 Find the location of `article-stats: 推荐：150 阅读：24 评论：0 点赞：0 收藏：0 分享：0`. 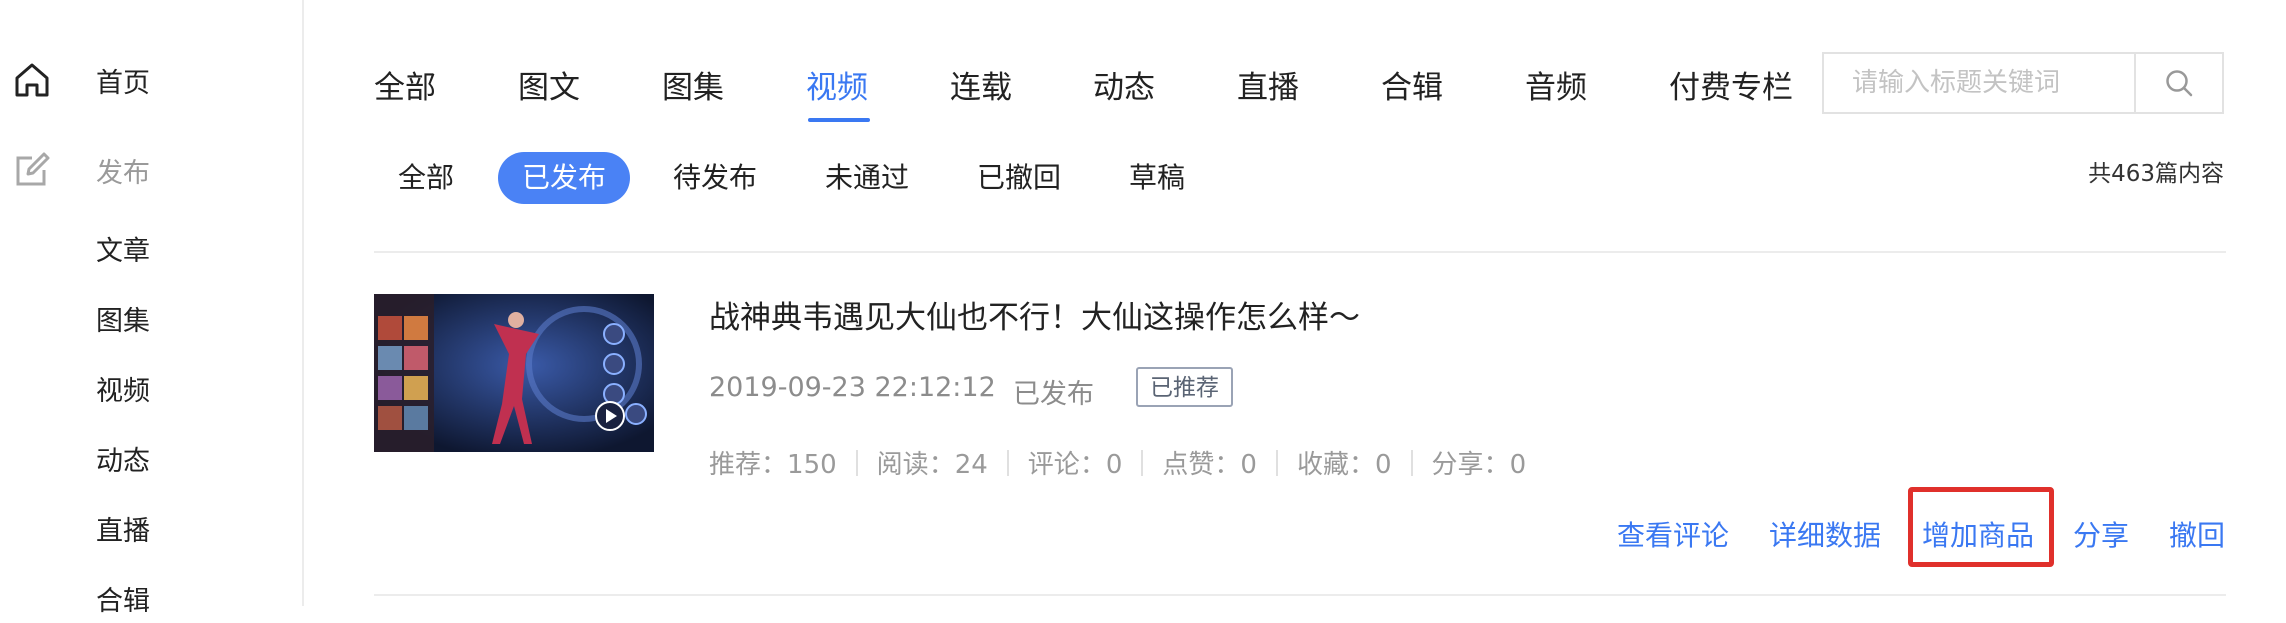

article-stats: 推荐：150 阅读：24 评论：0 点赞：0 收藏：0 分享：0 is located at coordinates (1117, 462).